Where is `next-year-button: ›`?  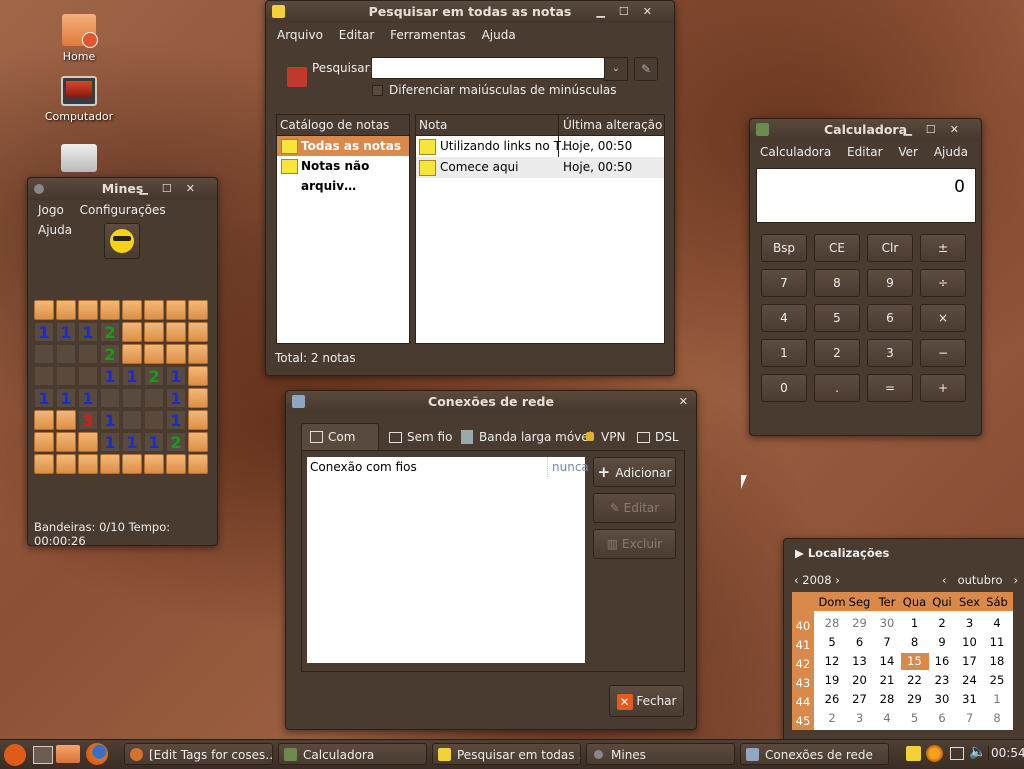
next-year-button: › is located at coordinates (836, 580).